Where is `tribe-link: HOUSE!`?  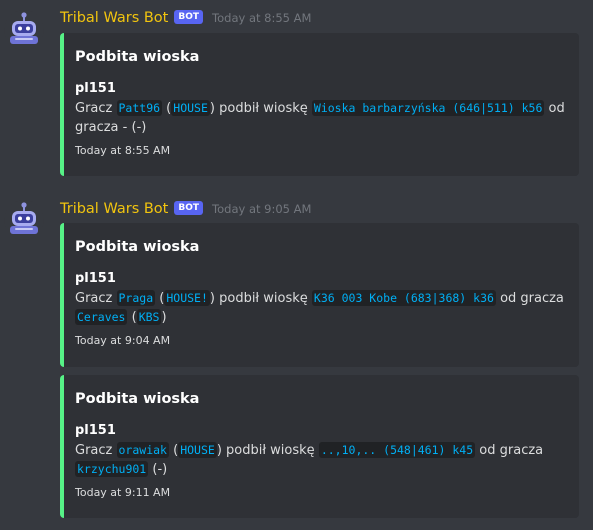
tribe-link: HOUSE! is located at coordinates (187, 297).